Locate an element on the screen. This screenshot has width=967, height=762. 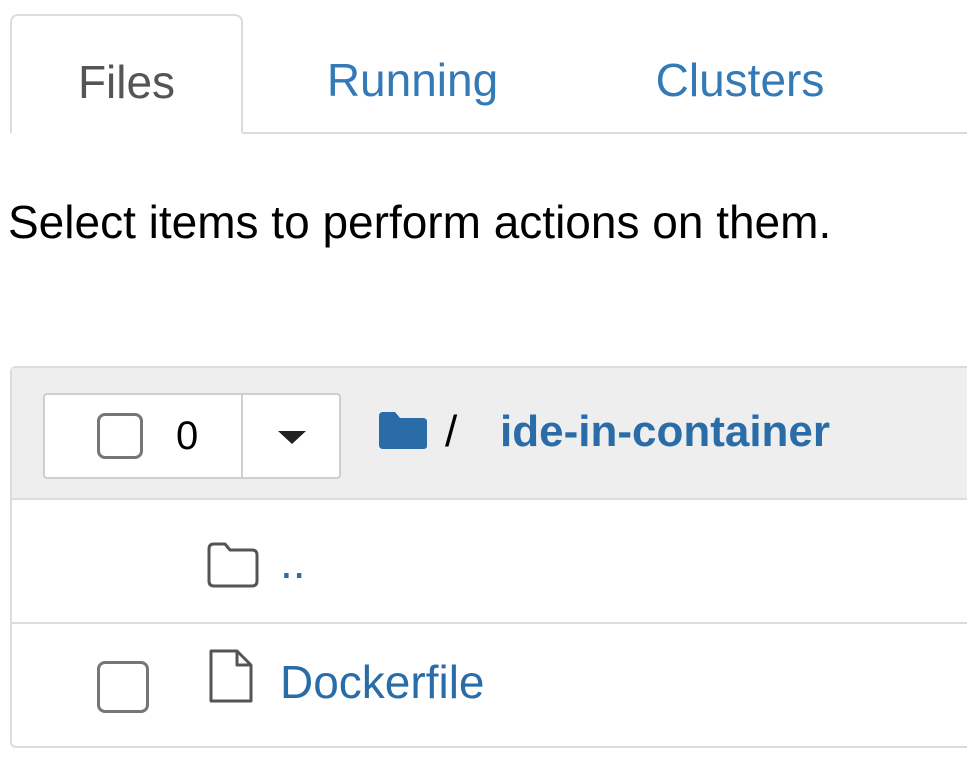
help-text: Select items to perform actions on them. is located at coordinates (420, 222).